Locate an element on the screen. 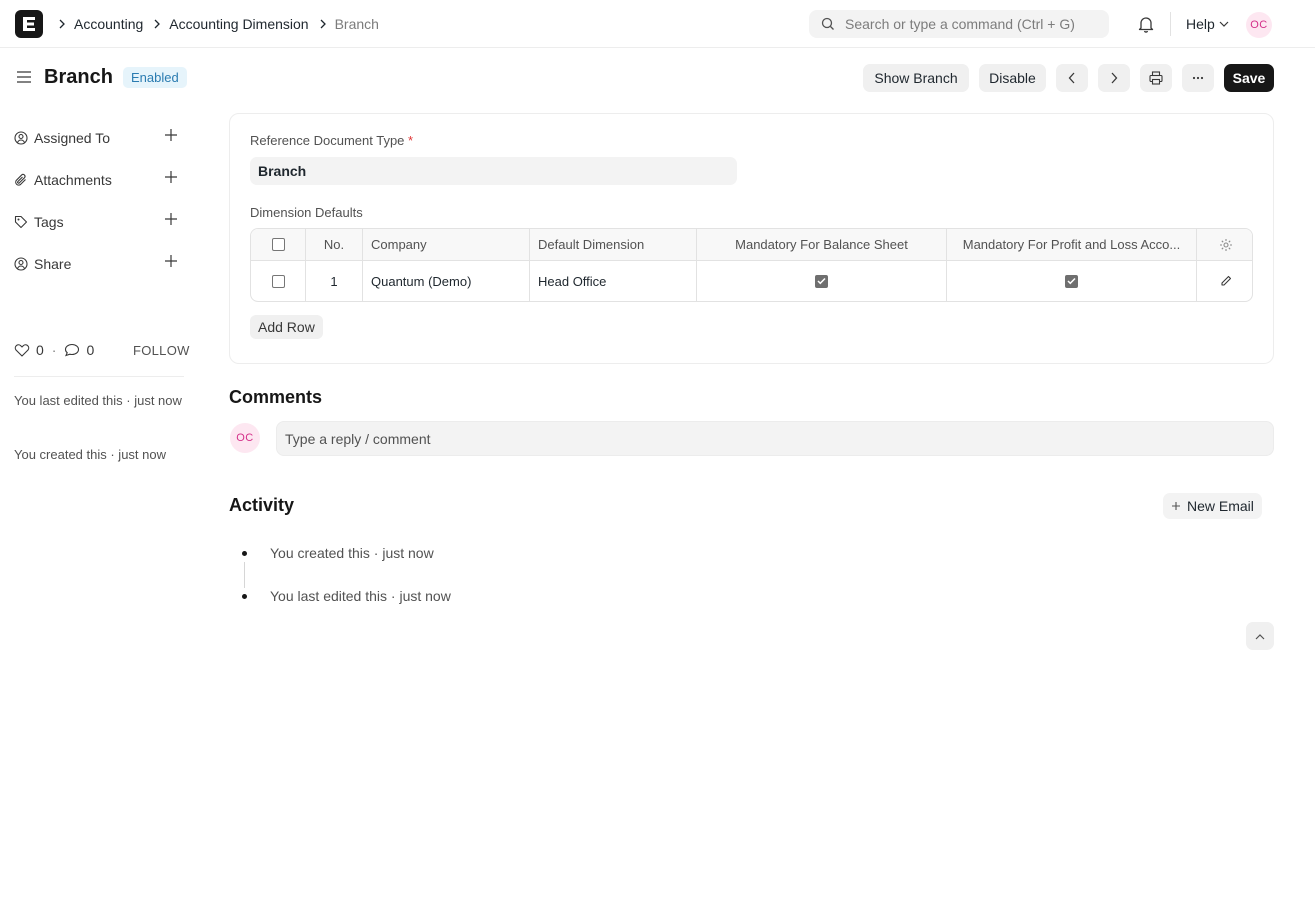 Image resolution: width=1315 pixels, height=916 pixels. row-default-dimension: Head Office is located at coordinates (613, 281).